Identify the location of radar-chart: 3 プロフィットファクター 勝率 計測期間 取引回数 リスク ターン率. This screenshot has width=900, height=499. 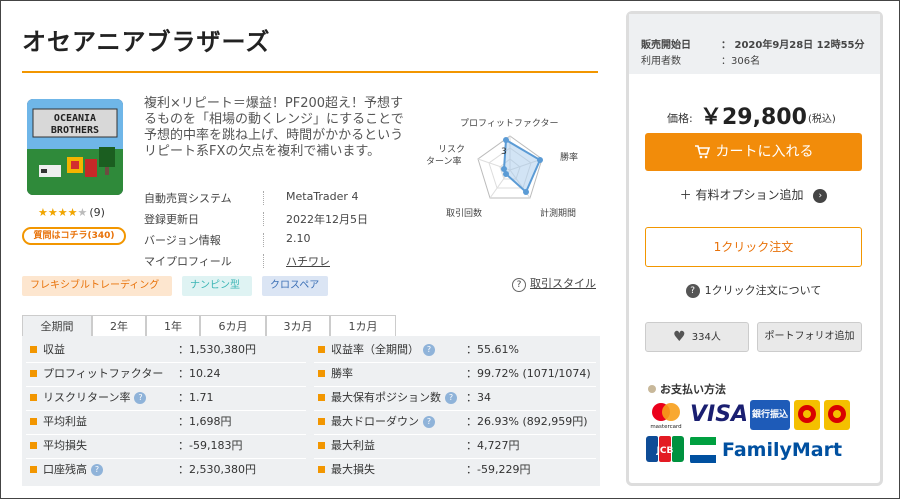
(502, 168).